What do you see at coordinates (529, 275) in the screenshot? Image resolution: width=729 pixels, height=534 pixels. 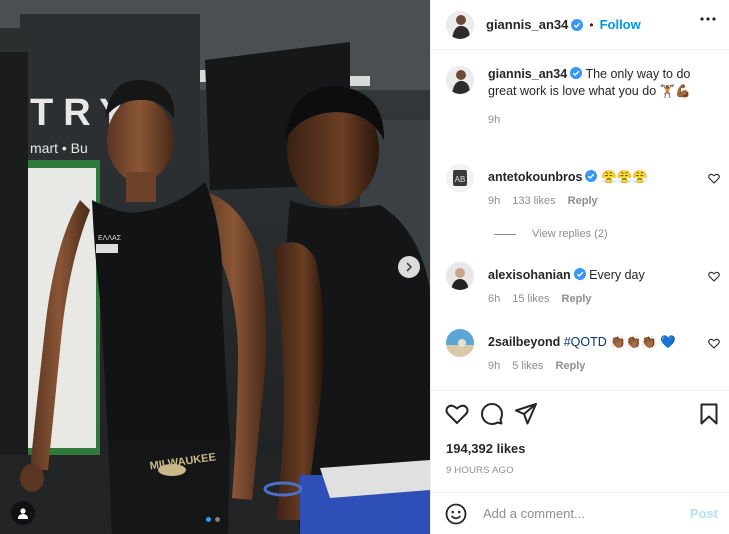 I see `comment-username: alexisohanian` at bounding box center [529, 275].